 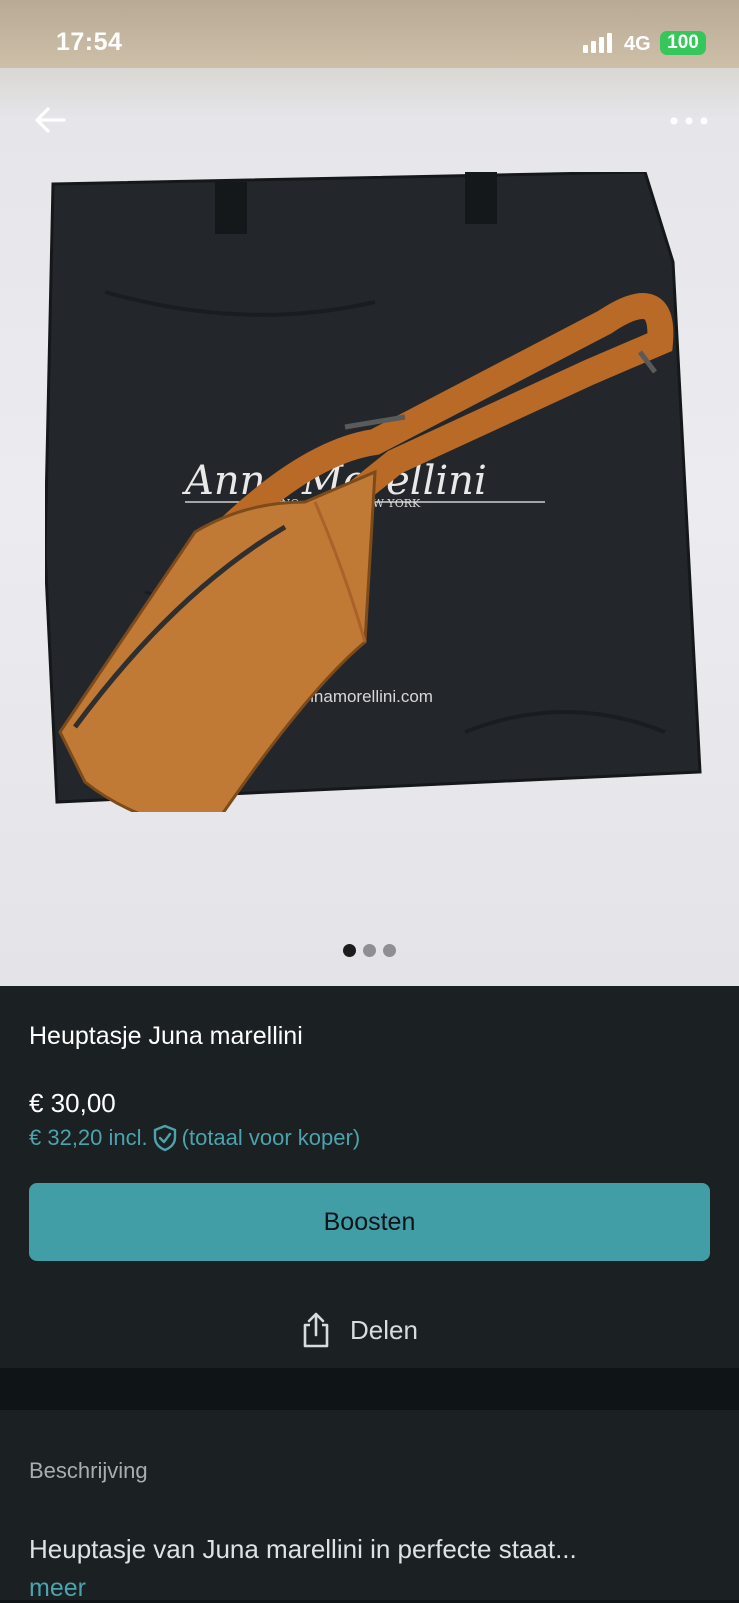 I want to click on price-incl-note: (totaal voor koper), so click(x=271, y=1137).